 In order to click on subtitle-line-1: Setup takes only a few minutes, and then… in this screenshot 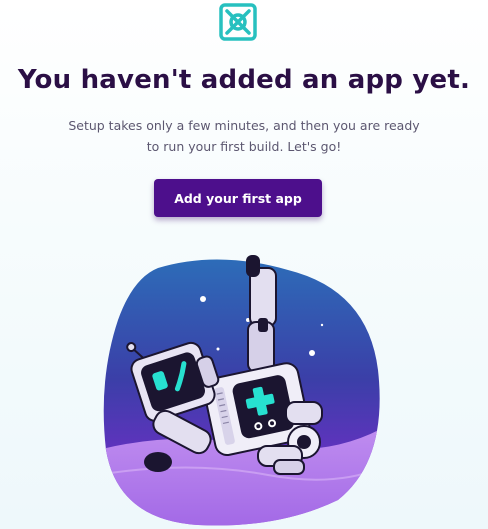, I will do `click(244, 125)`.